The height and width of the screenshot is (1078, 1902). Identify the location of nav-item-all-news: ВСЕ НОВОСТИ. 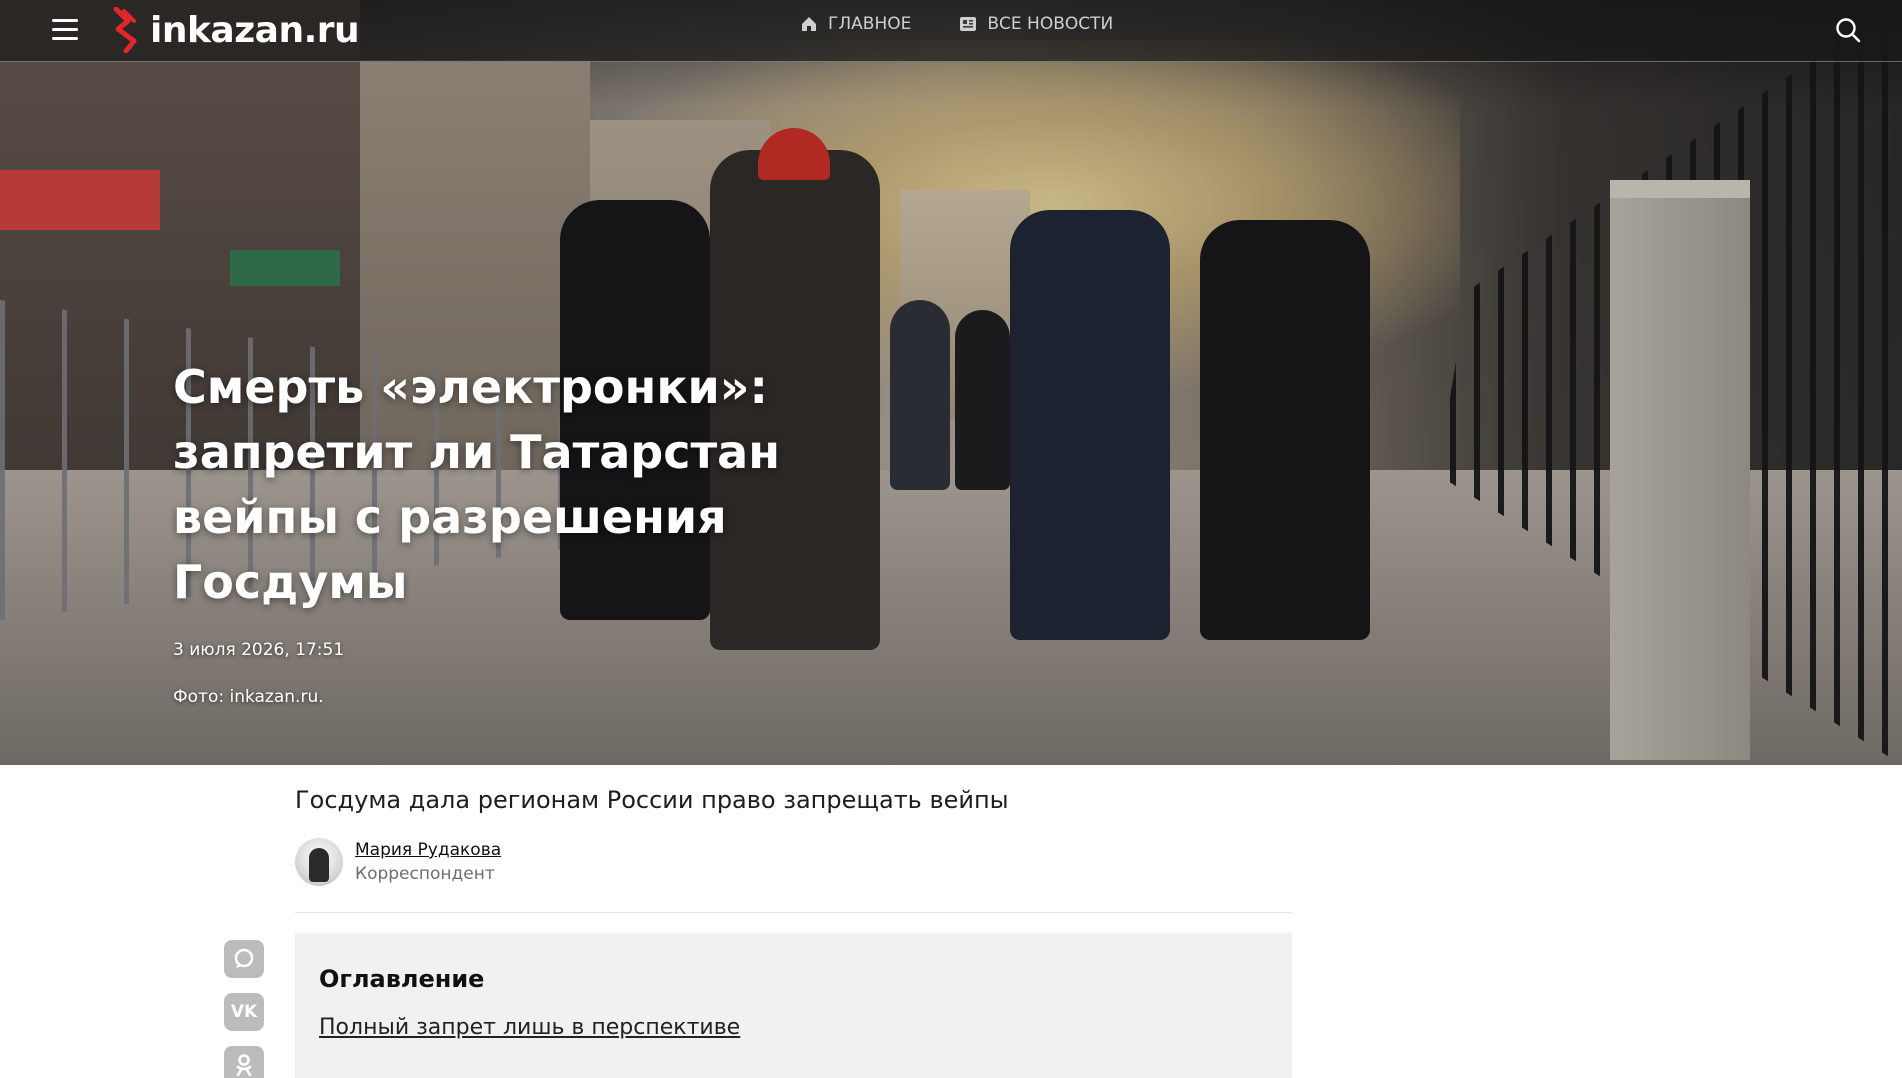
(1036, 24).